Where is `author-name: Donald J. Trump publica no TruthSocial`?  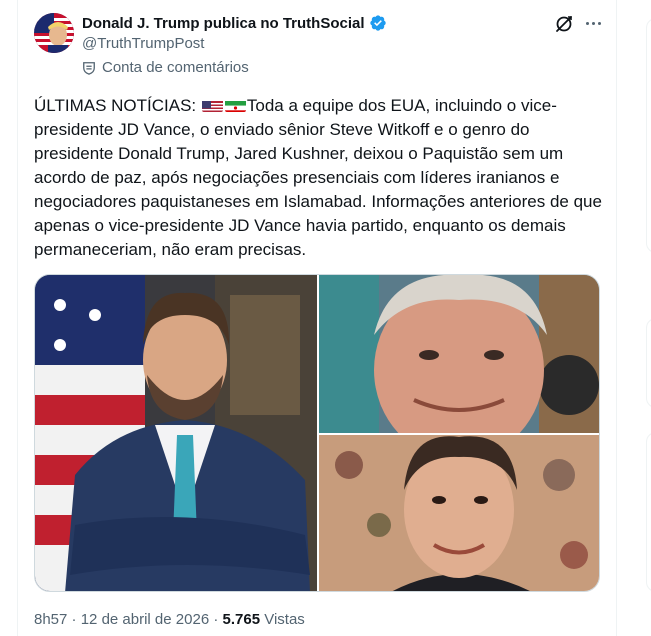
author-name: Donald J. Trump publica no TruthSocial is located at coordinates (223, 23).